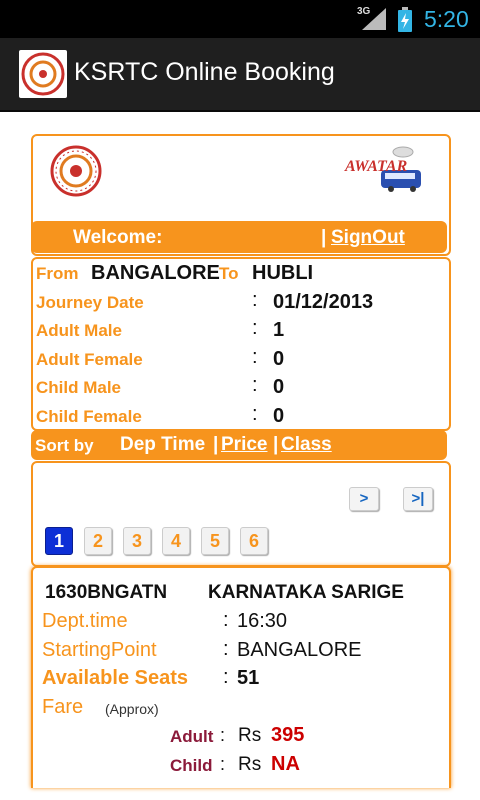  I want to click on child-fare-label: Child, so click(191, 765).